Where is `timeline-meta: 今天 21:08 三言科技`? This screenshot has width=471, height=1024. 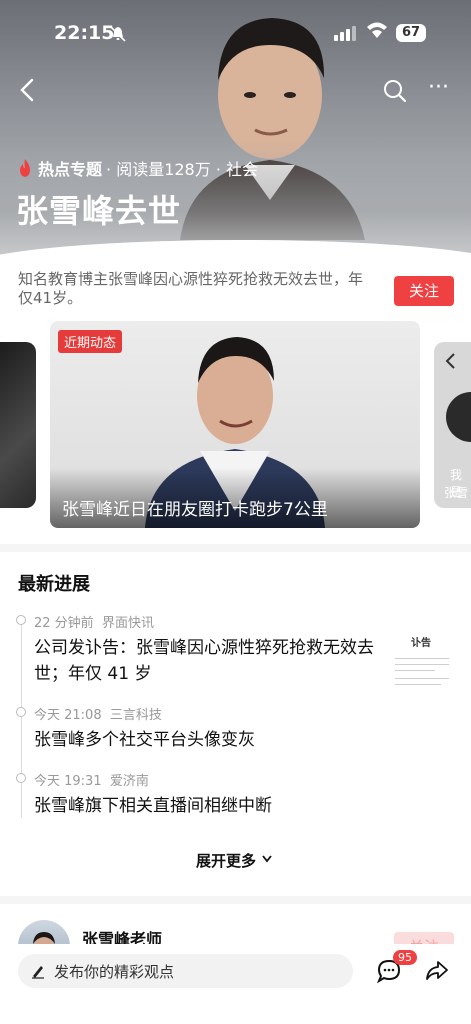 timeline-meta: 今天 21:08 三言科技 is located at coordinates (98, 713).